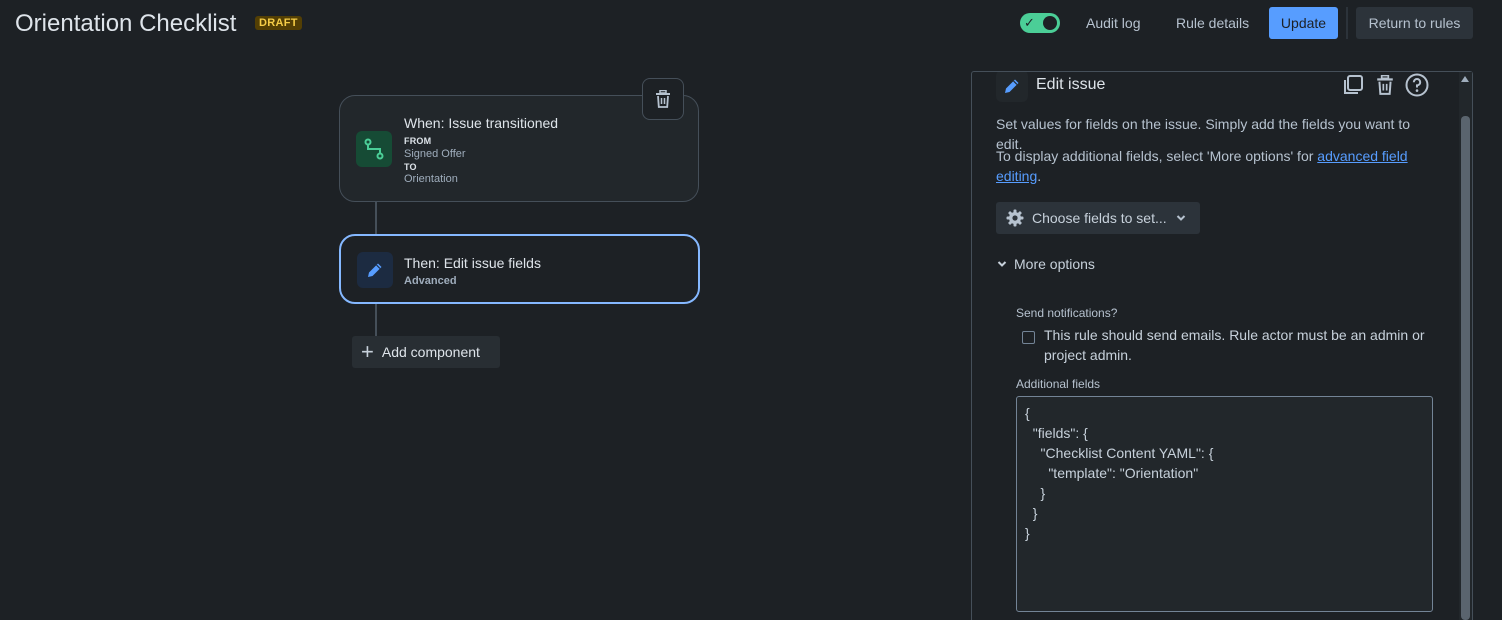 The image size is (1502, 620). What do you see at coordinates (1113, 23) in the screenshot?
I see `audit-log-button: Audit log` at bounding box center [1113, 23].